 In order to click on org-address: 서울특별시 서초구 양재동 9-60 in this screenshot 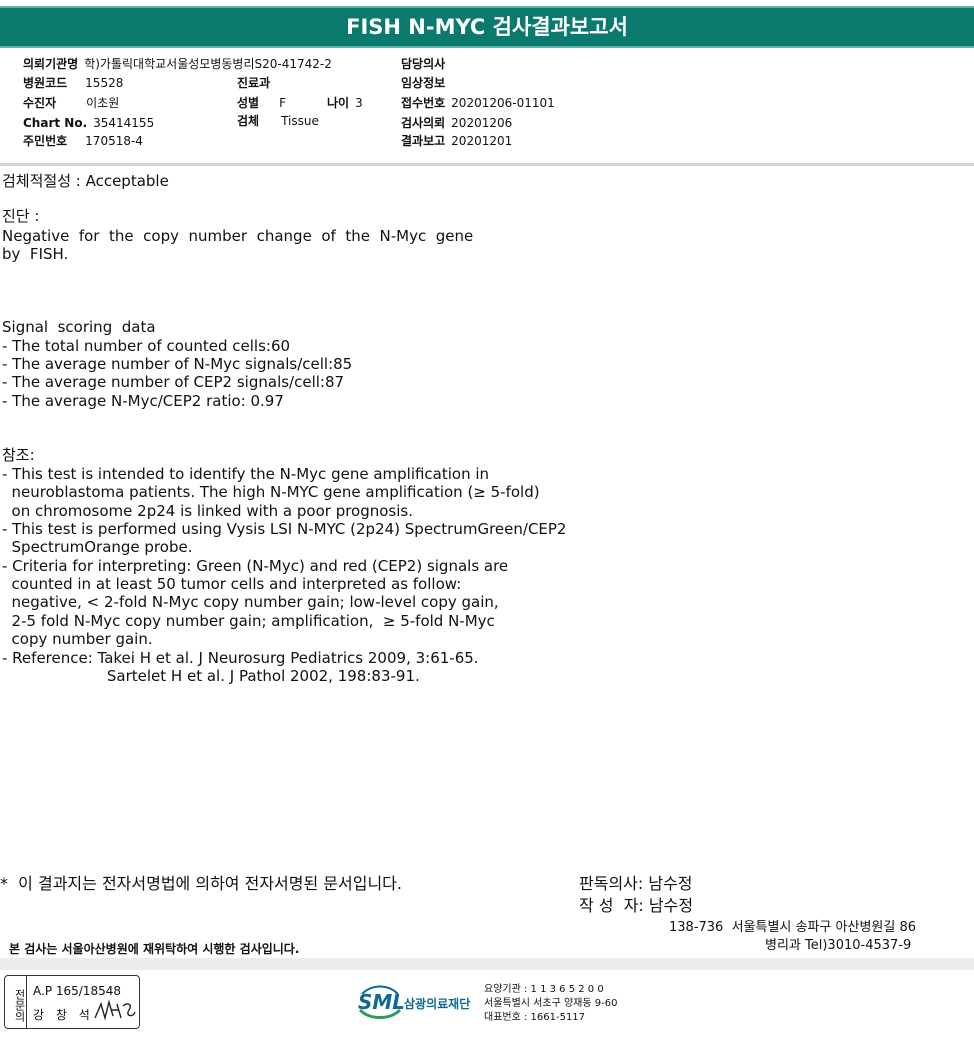, I will do `click(551, 1003)`.